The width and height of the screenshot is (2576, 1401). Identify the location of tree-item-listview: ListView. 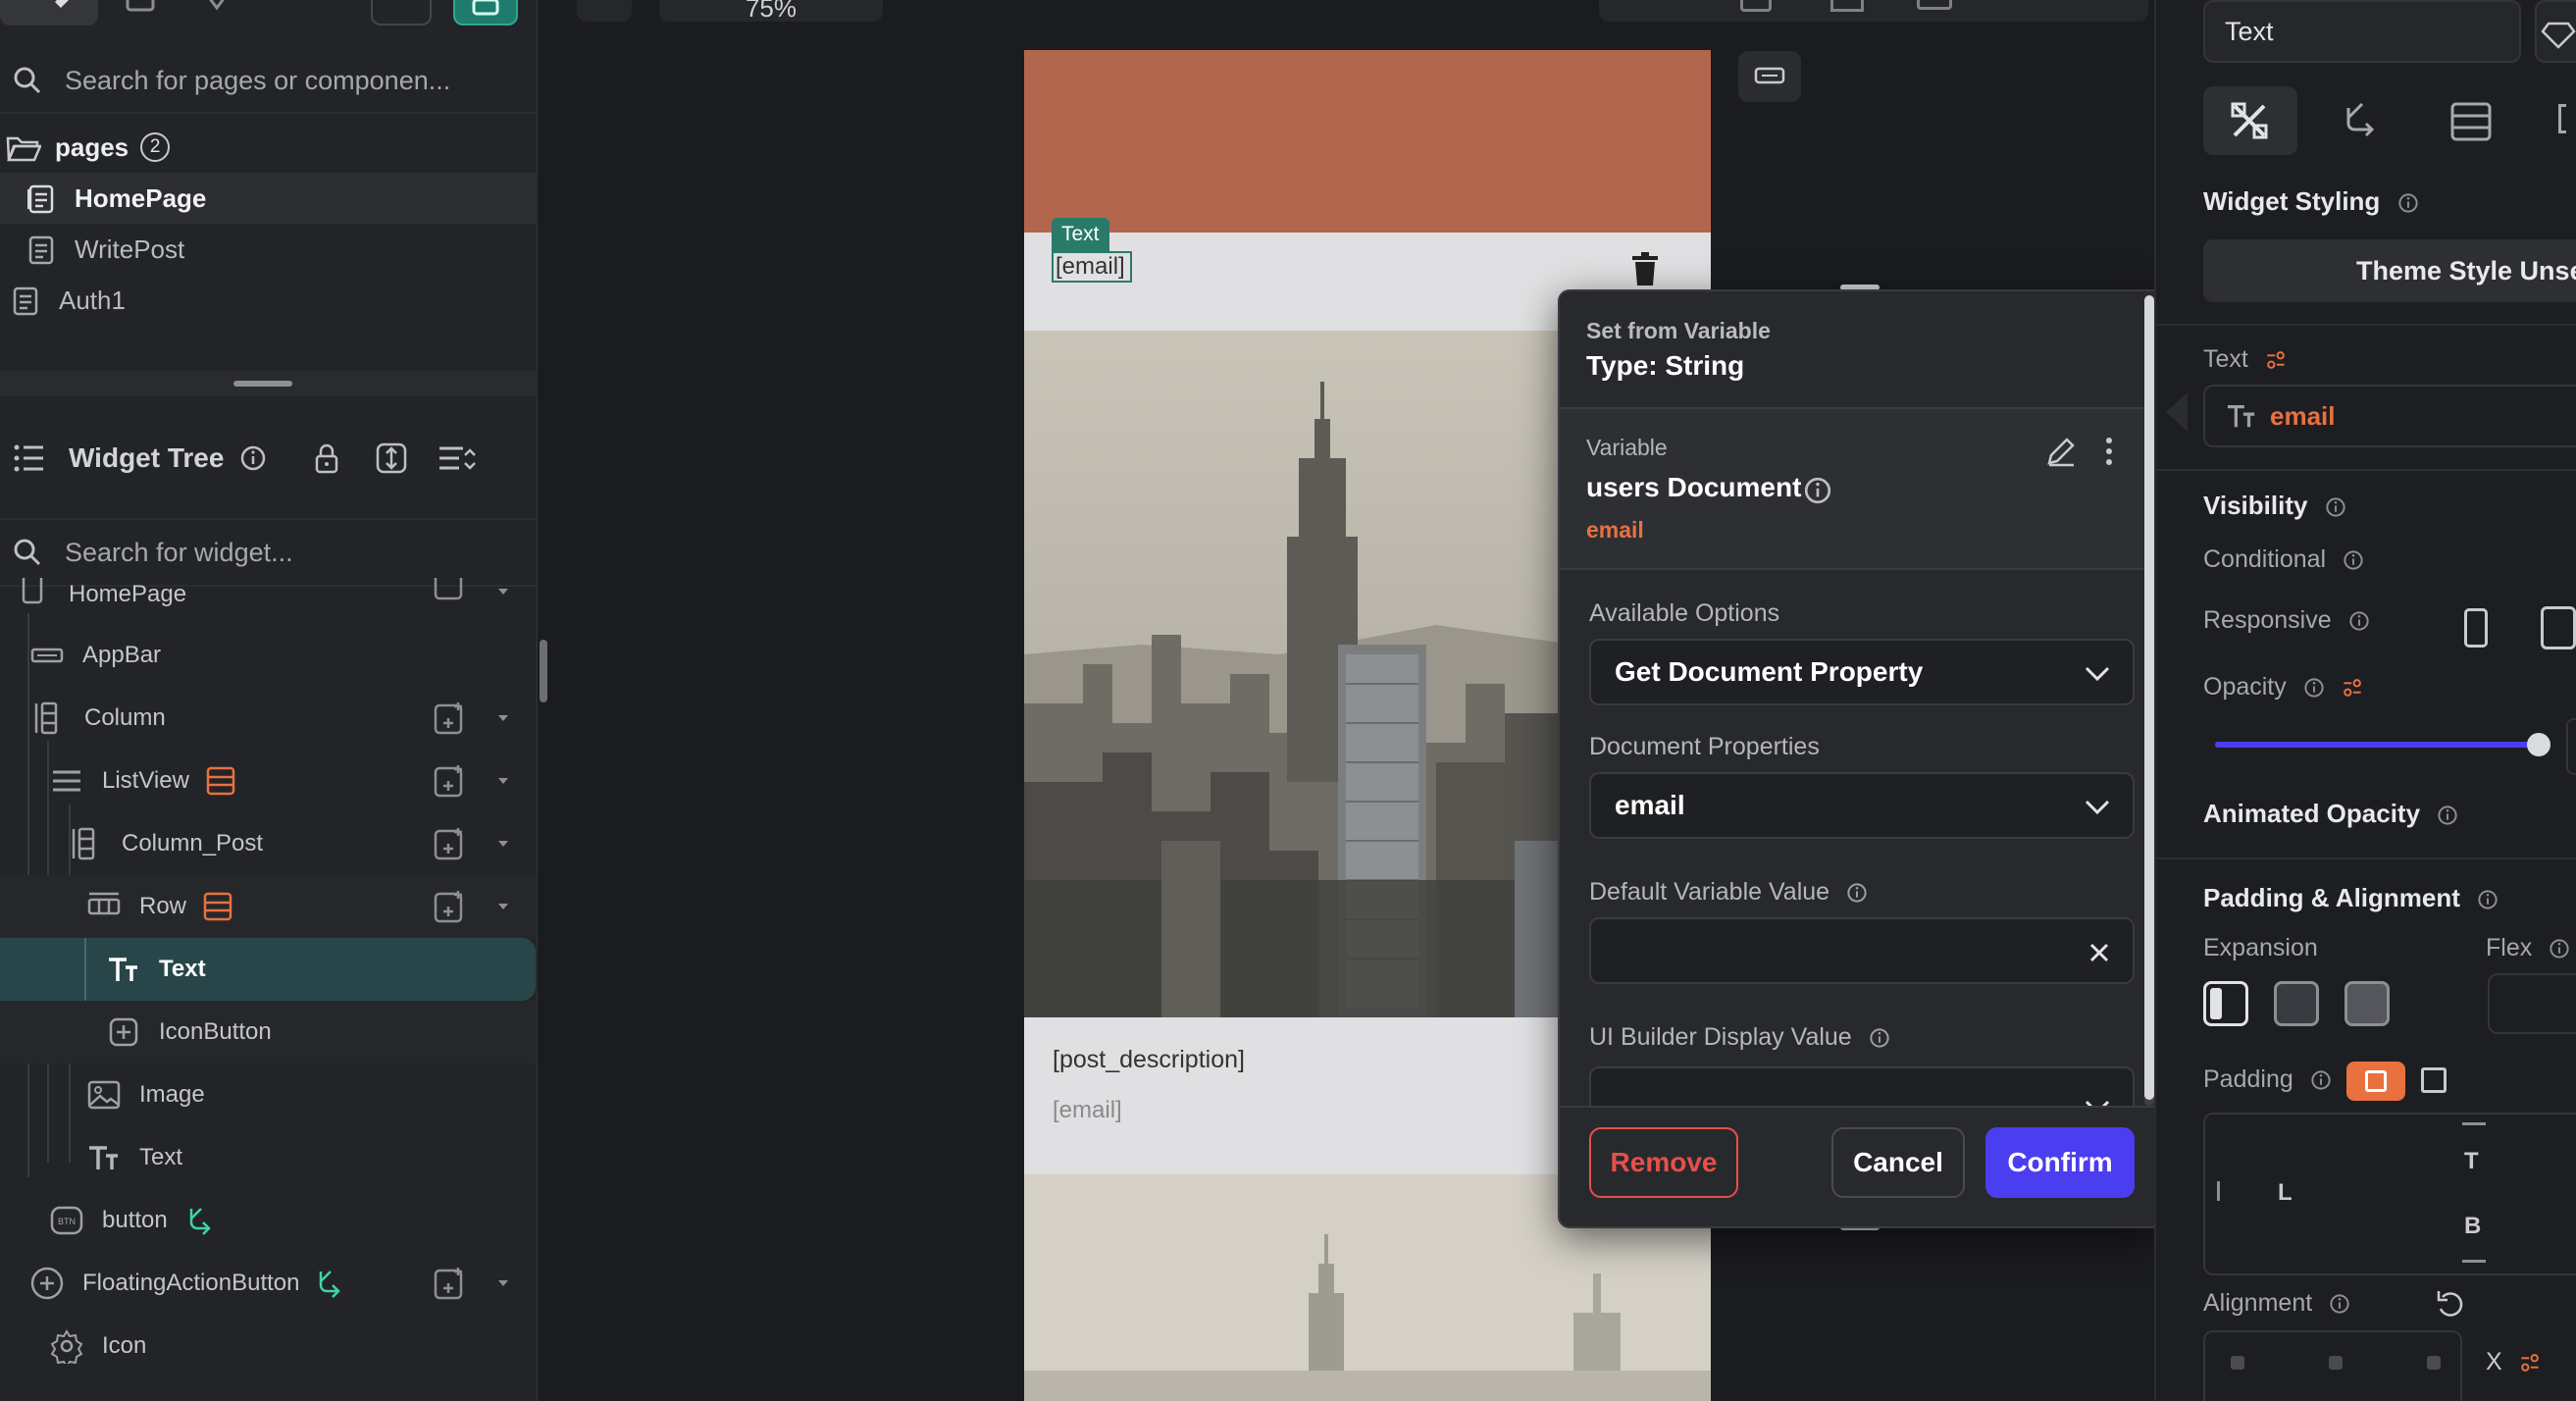
(268, 781).